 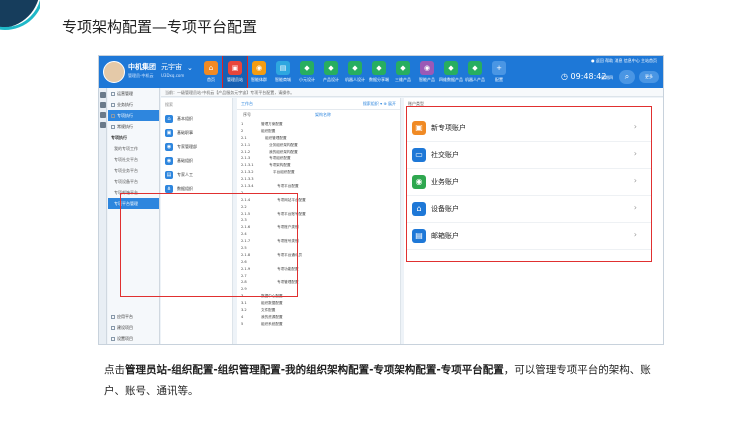 I want to click on chevron-down-icon: ⌄, so click(x=190, y=68).